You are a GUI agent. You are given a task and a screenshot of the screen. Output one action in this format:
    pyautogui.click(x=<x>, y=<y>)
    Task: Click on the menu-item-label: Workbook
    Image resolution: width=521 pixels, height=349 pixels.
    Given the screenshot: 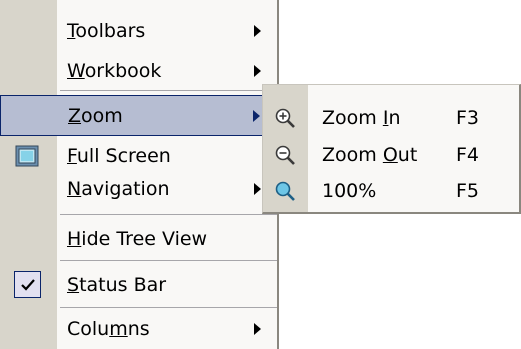 What is the action you would take?
    pyautogui.click(x=114, y=70)
    